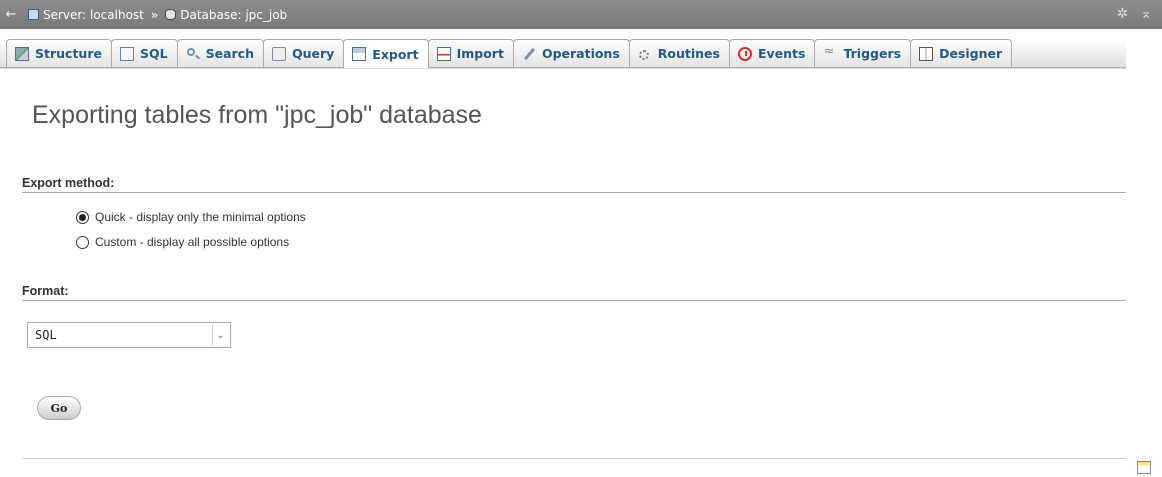 This screenshot has width=1162, height=477. I want to click on tab-label: Designer, so click(971, 53).